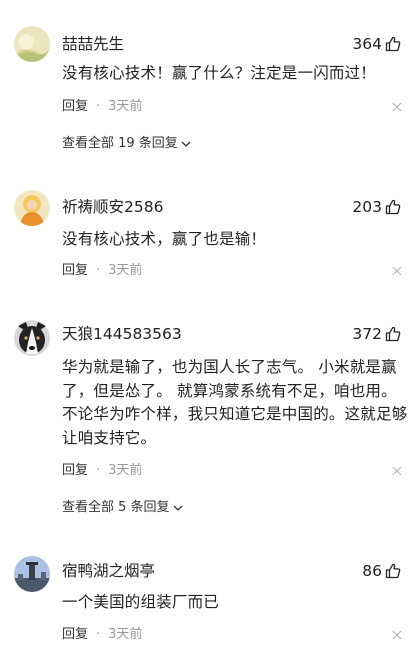 The width and height of the screenshot is (419, 651). I want to click on like-button: 364, so click(376, 44).